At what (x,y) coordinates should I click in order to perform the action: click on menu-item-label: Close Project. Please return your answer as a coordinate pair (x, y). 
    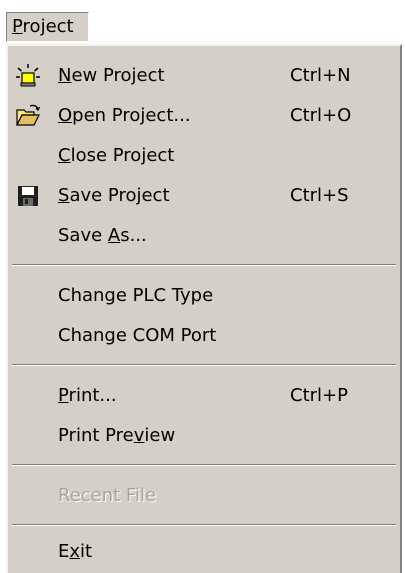
    Looking at the image, I should click on (116, 156).